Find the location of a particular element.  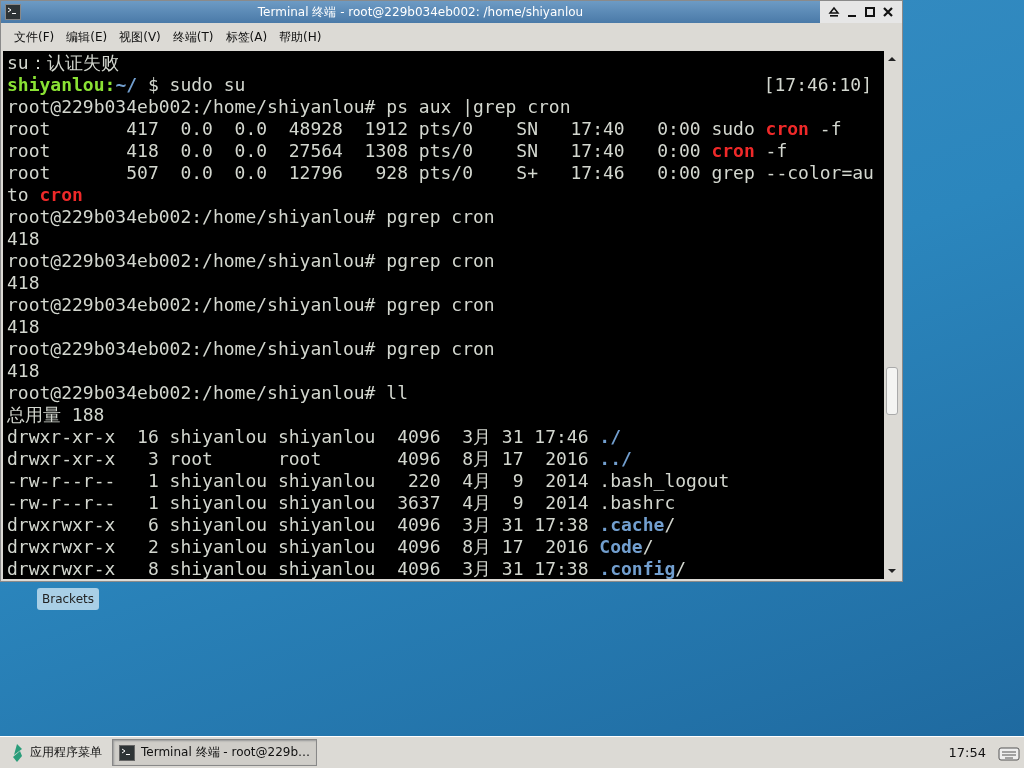

terminal-line: shiyanlou:~/ $ sudo su is located at coordinates (126, 85).